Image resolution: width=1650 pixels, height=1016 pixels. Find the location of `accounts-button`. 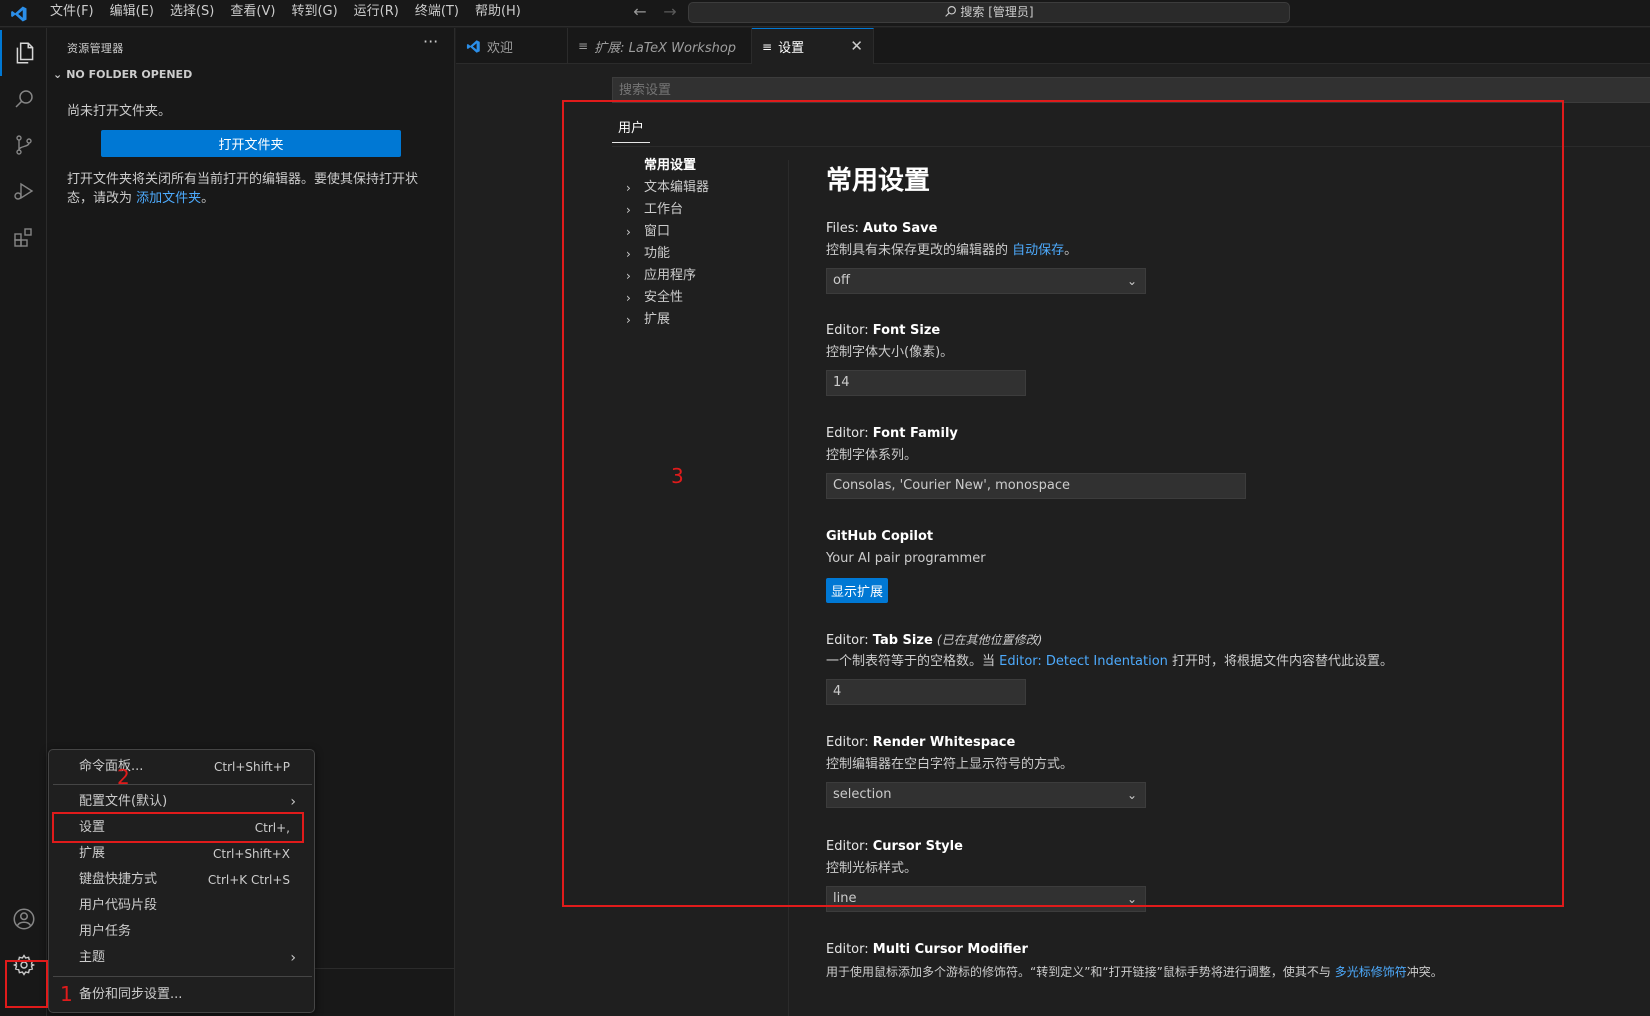

accounts-button is located at coordinates (23, 919).